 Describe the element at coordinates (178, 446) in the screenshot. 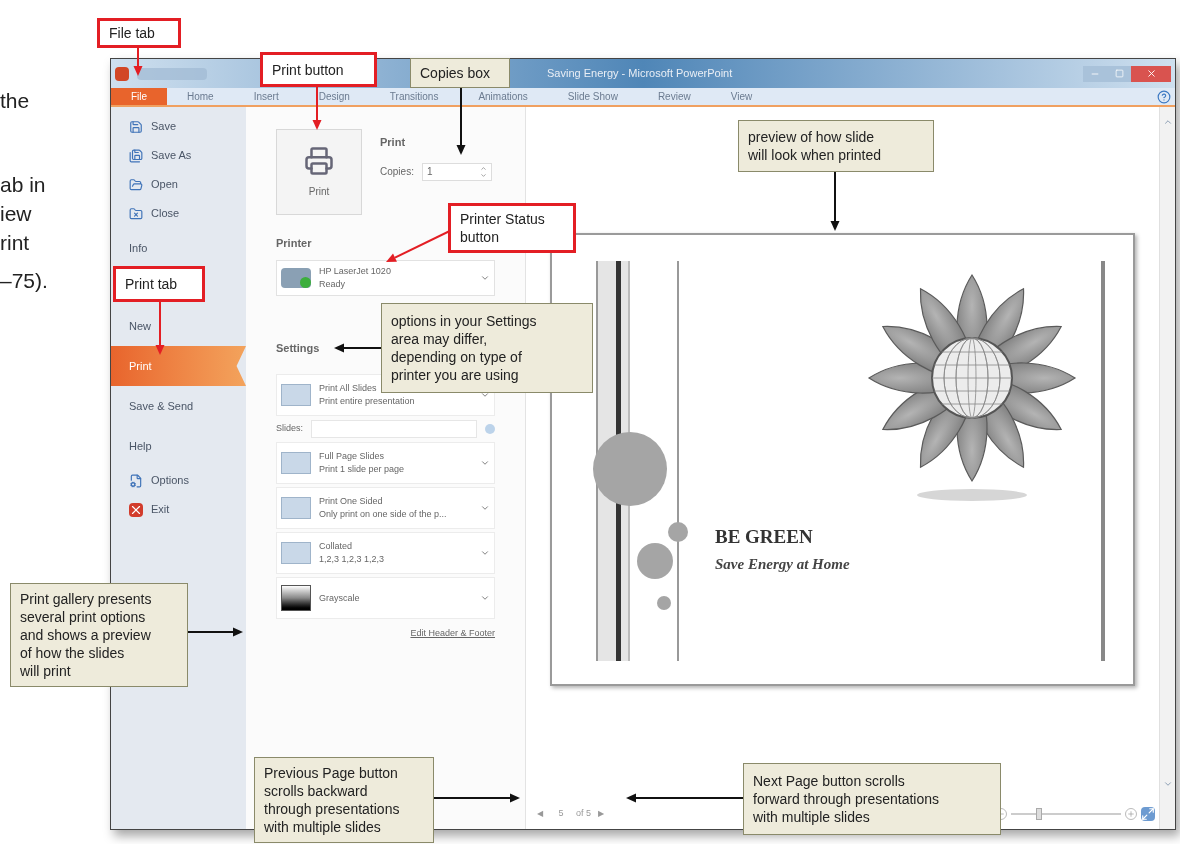

I see `backstage-menu-item: Help` at that location.